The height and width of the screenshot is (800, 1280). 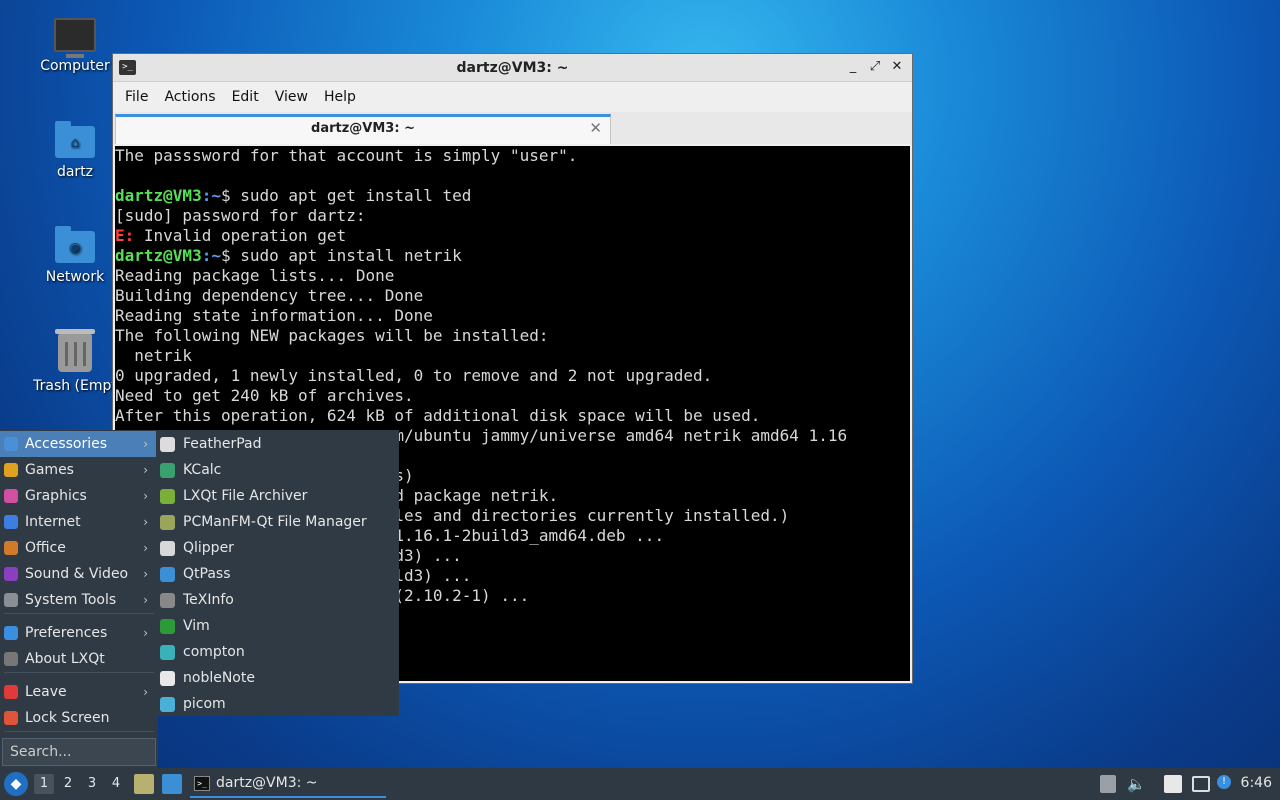 I want to click on terminal-line: Building dependency tree... Done, so click(x=512, y=296).